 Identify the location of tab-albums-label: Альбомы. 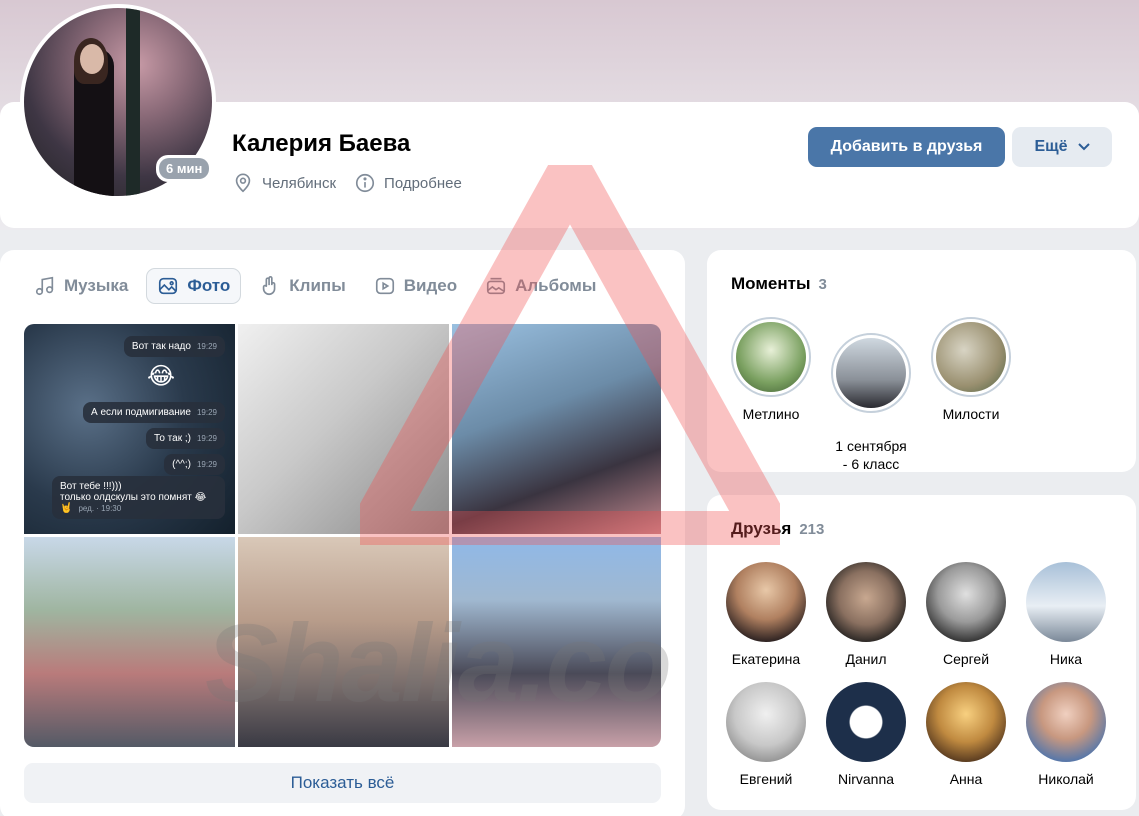
(556, 285).